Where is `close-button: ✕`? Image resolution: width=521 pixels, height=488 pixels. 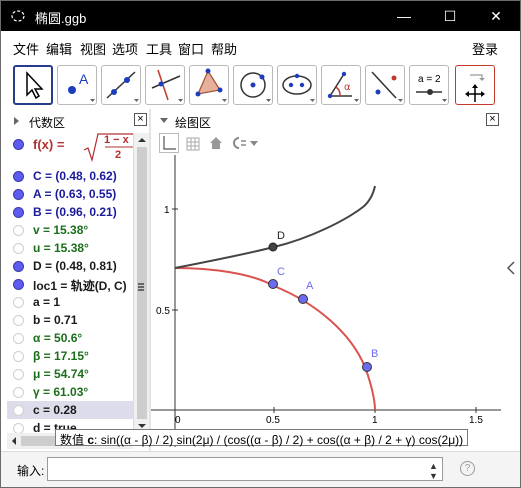
close-button: ✕ is located at coordinates (496, 16).